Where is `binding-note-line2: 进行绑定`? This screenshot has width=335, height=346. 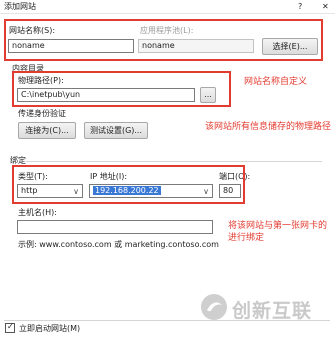
binding-note-line2: 进行绑定 is located at coordinates (246, 238).